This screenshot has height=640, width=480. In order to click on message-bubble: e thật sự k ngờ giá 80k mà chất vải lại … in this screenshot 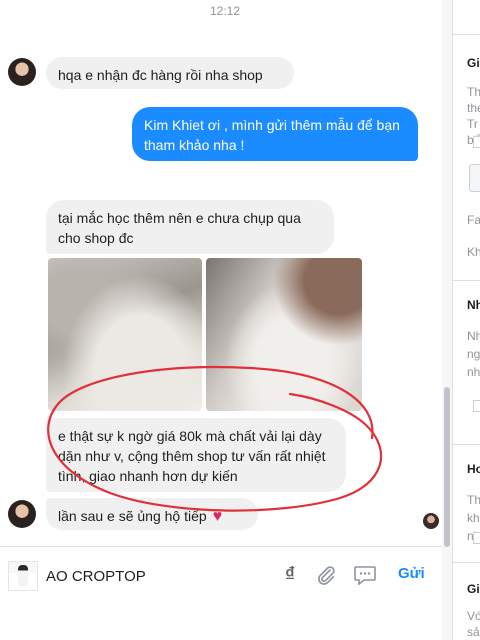, I will do `click(196, 455)`.